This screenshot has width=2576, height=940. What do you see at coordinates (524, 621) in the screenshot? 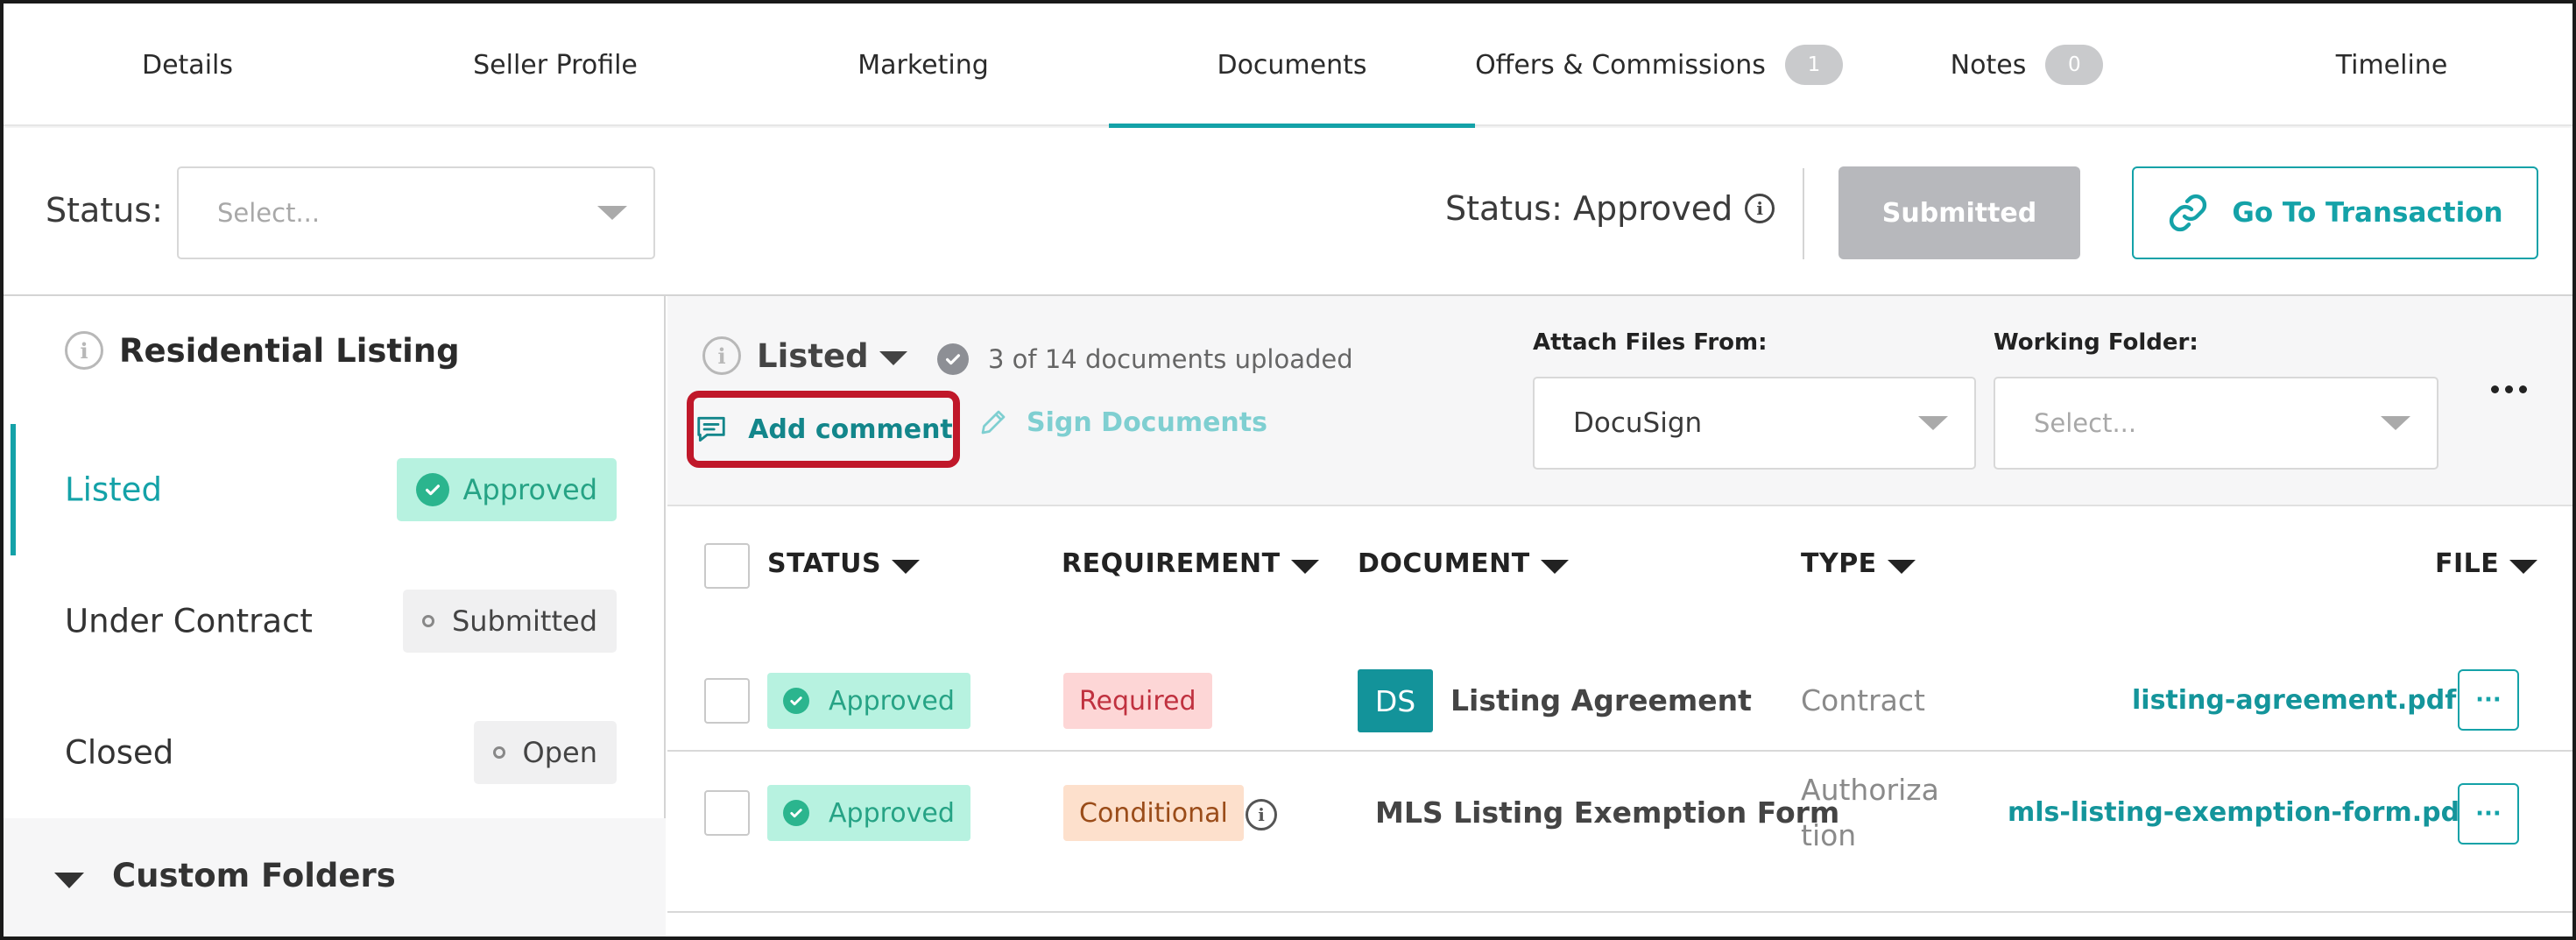
I see `status-badge-label: Submitted` at bounding box center [524, 621].